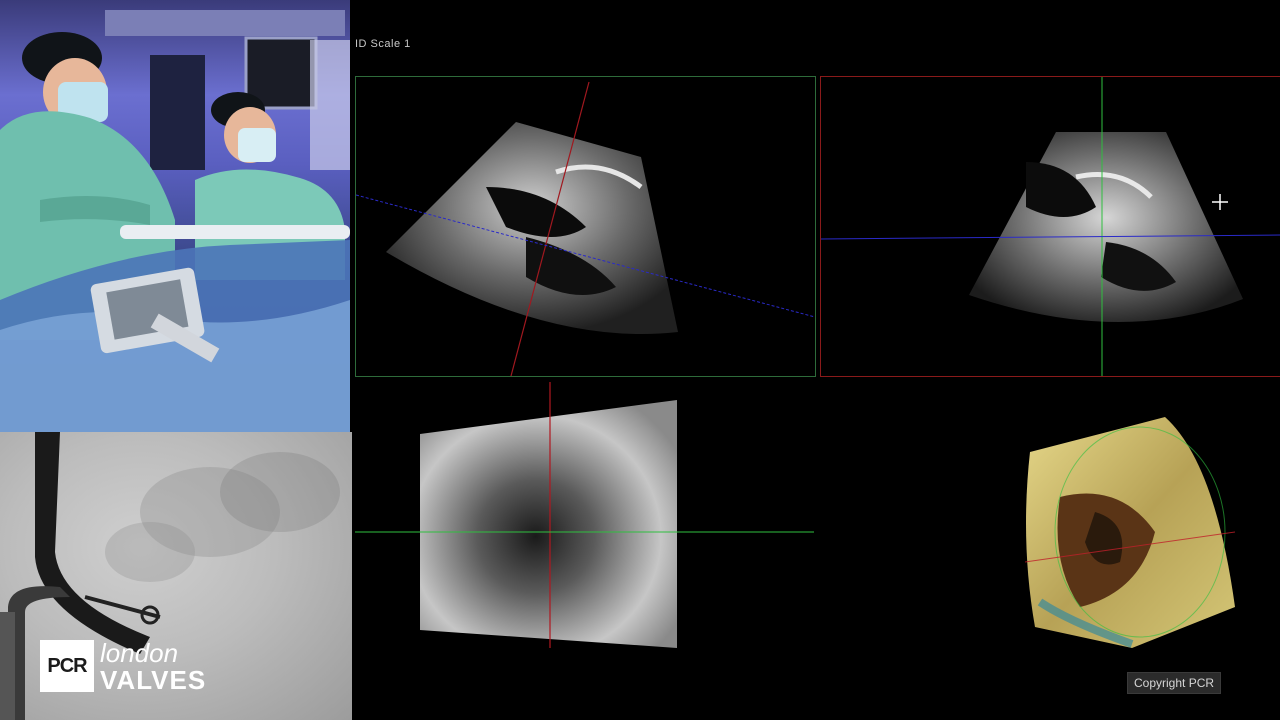  What do you see at coordinates (1174, 683) in the screenshot?
I see `copyright-badge: Copyright PCR` at bounding box center [1174, 683].